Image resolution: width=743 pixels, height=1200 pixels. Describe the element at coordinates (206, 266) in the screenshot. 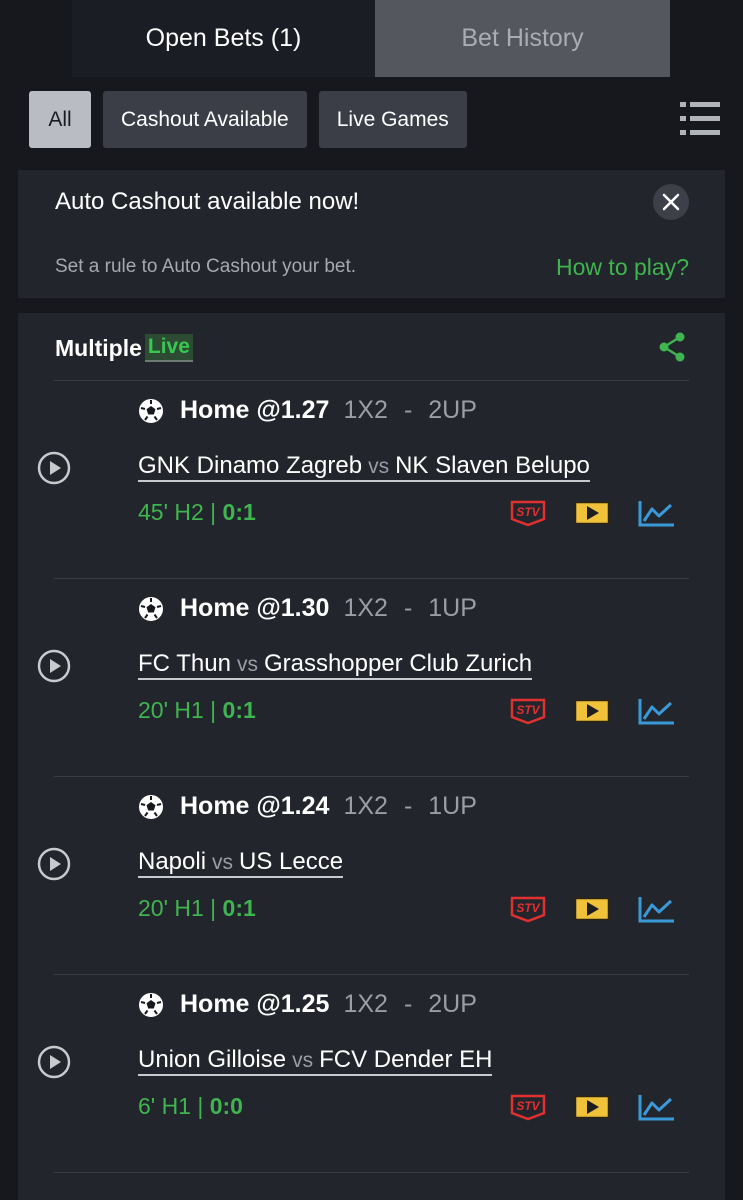

I see `banner-subtitle: Set a rule to Auto Cashout your bet.` at that location.